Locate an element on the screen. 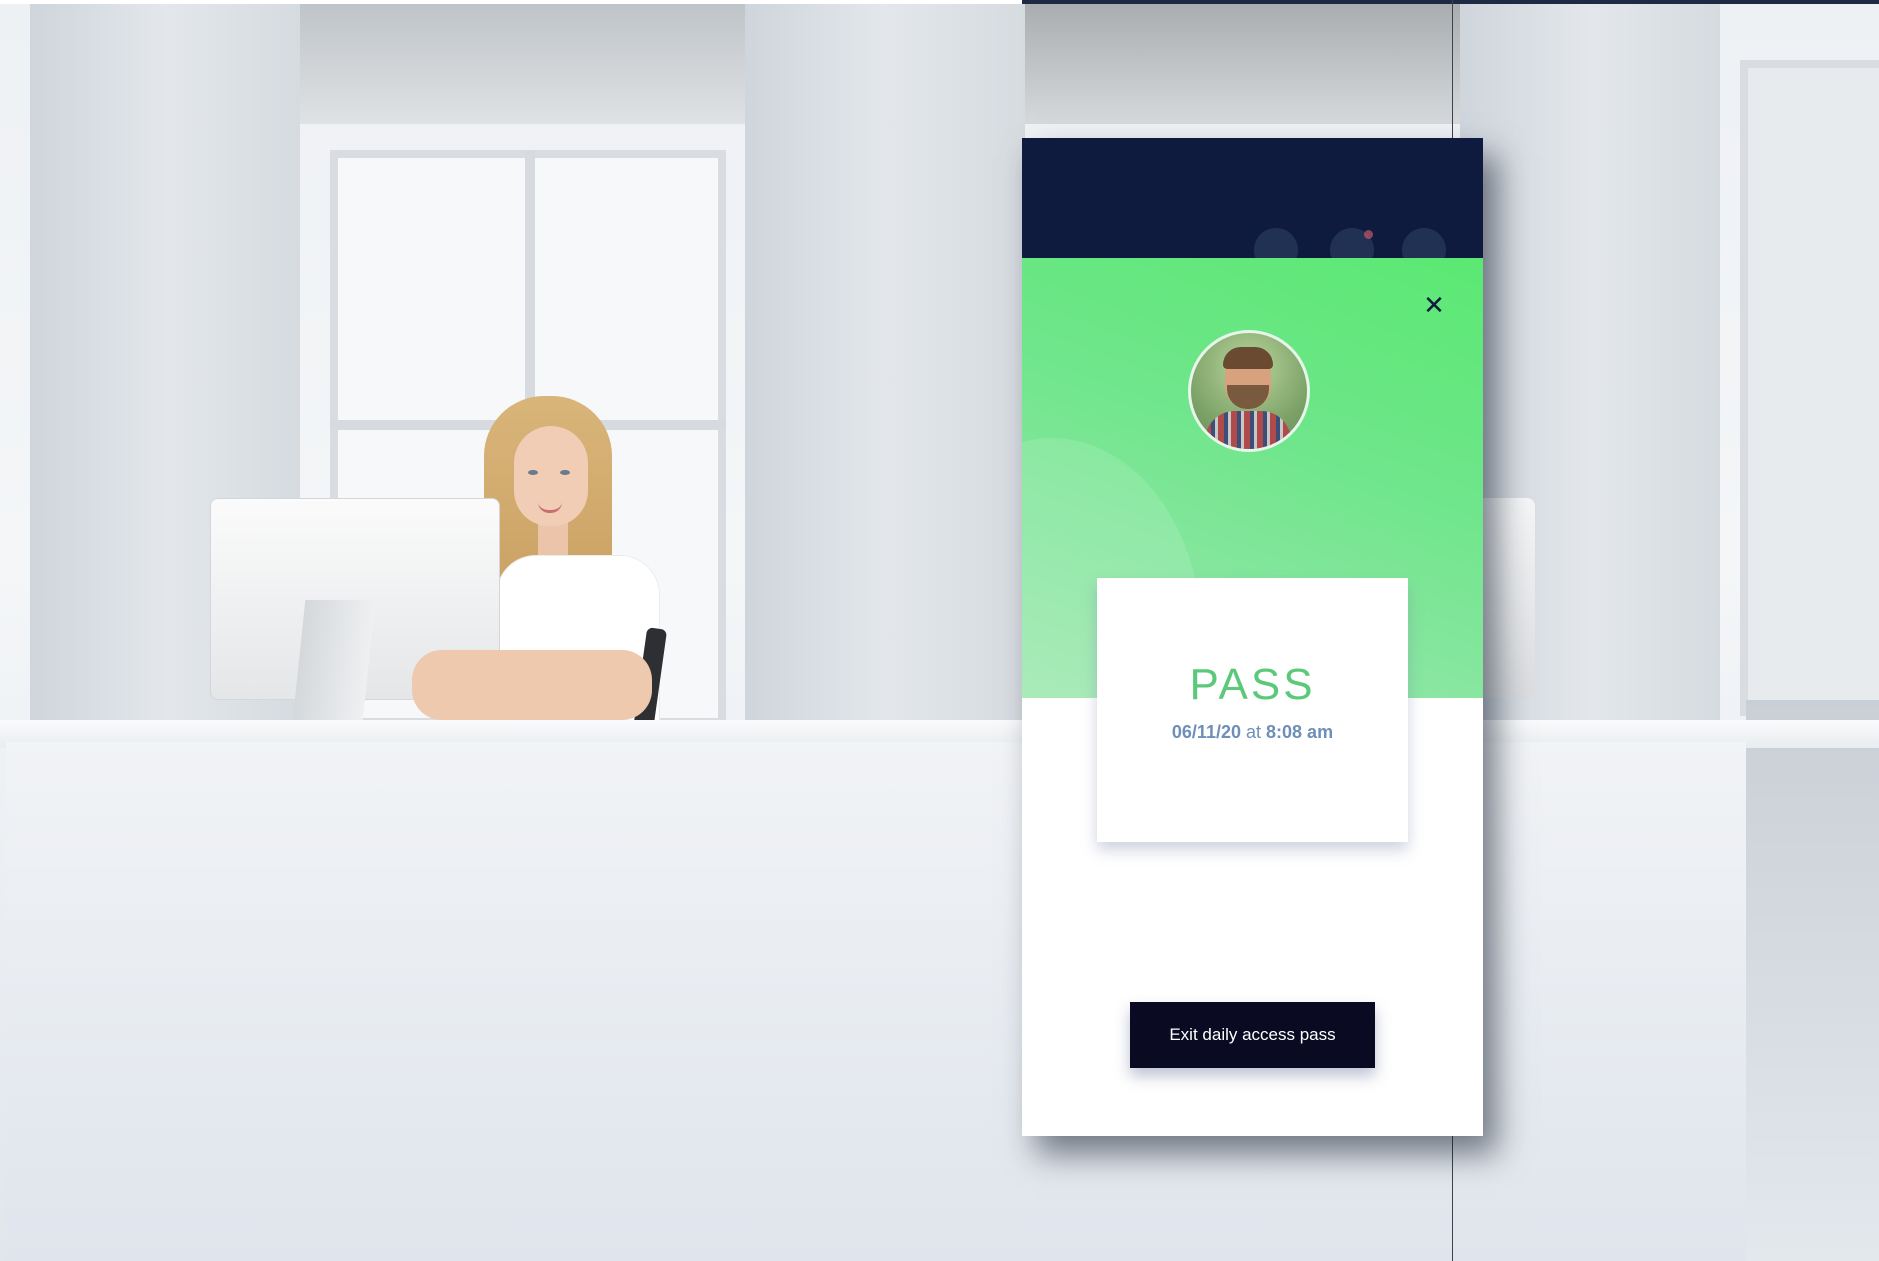  notification-dot is located at coordinates (1368, 234).